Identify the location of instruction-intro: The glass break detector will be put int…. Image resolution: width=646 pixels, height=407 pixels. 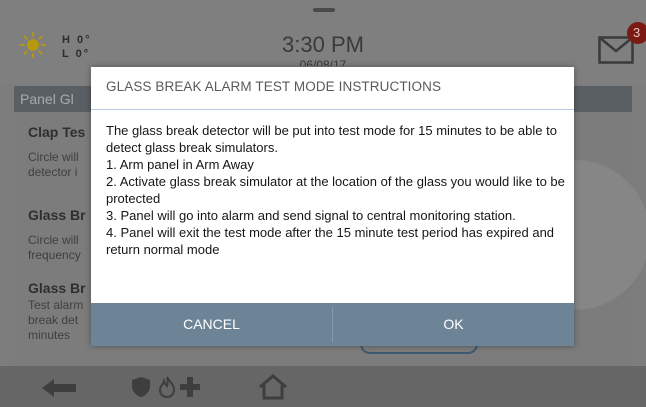
(331, 139).